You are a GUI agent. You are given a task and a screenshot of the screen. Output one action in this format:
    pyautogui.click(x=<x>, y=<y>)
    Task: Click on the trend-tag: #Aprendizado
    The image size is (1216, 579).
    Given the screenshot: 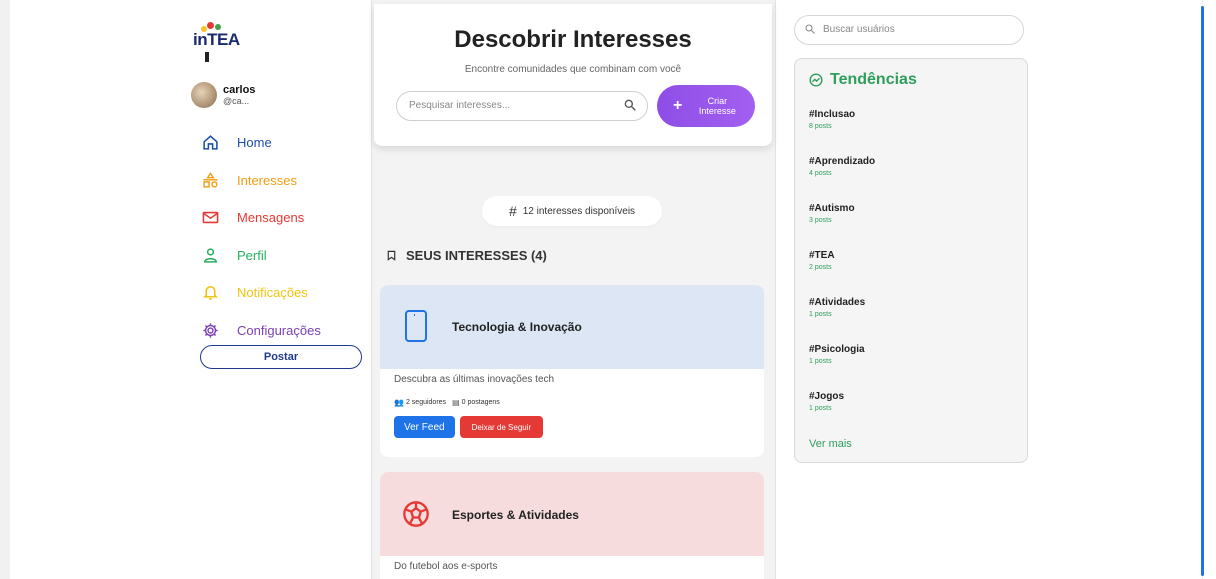 What is the action you would take?
    pyautogui.click(x=842, y=161)
    